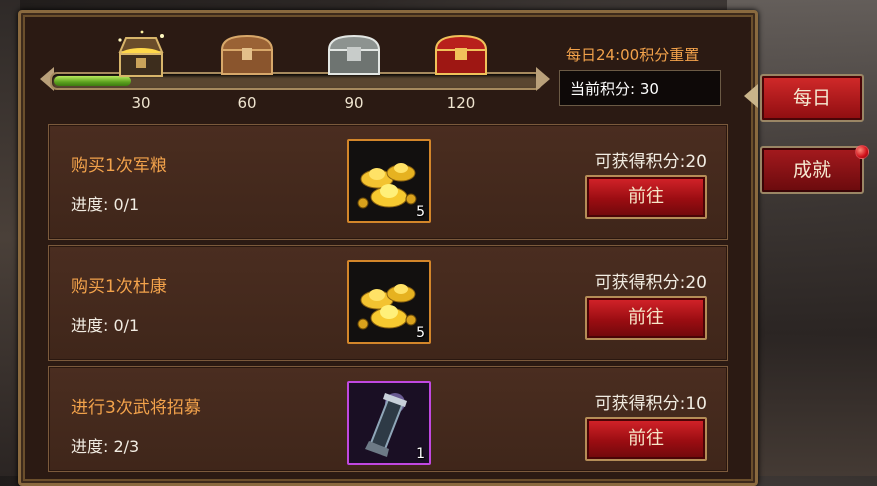 The image size is (877, 486). Describe the element at coordinates (603, 89) in the screenshot. I see `score-label: 当前积分:` at that location.